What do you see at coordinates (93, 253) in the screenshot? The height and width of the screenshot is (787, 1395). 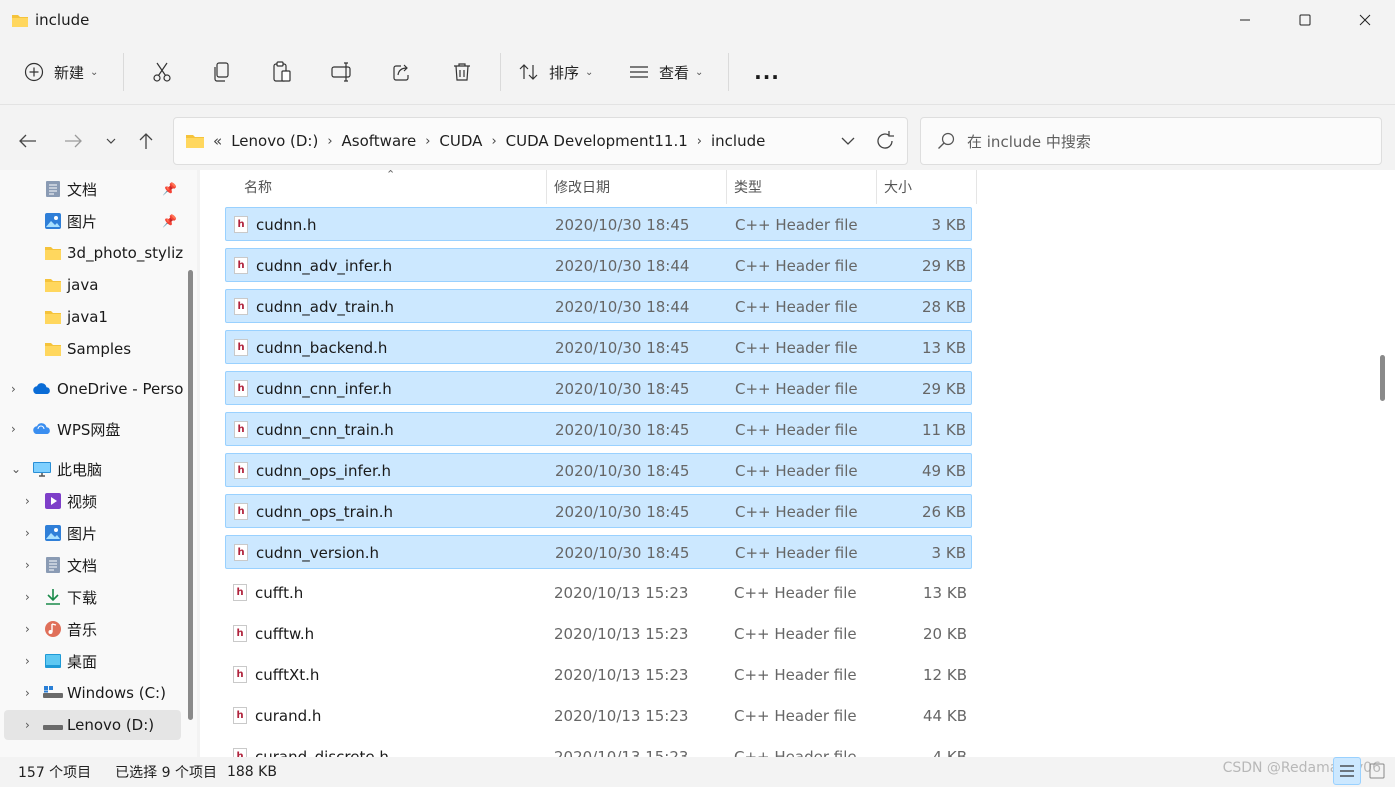 I see `sidebar-item-folder: 3d_photo_styliz` at bounding box center [93, 253].